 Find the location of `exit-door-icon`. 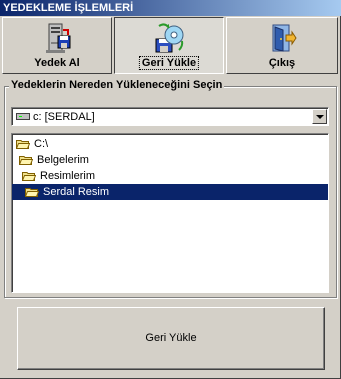

exit-door-icon is located at coordinates (284, 38).